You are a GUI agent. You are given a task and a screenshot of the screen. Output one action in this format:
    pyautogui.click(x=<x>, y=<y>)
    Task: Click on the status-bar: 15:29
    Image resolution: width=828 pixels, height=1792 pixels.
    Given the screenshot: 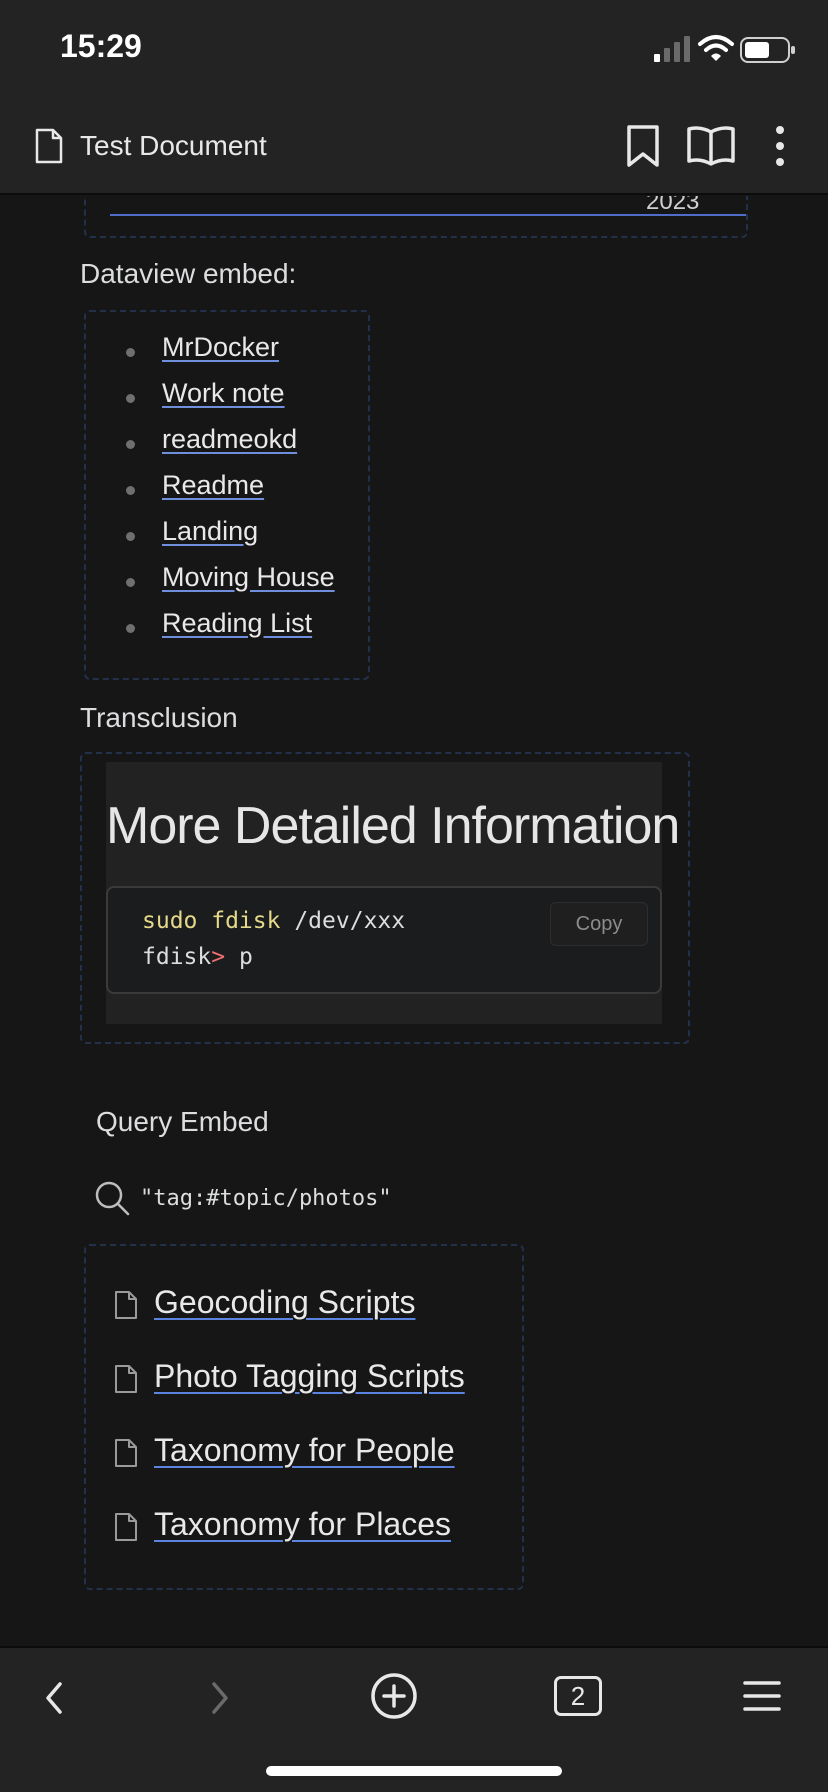 What is the action you would take?
    pyautogui.click(x=414, y=49)
    